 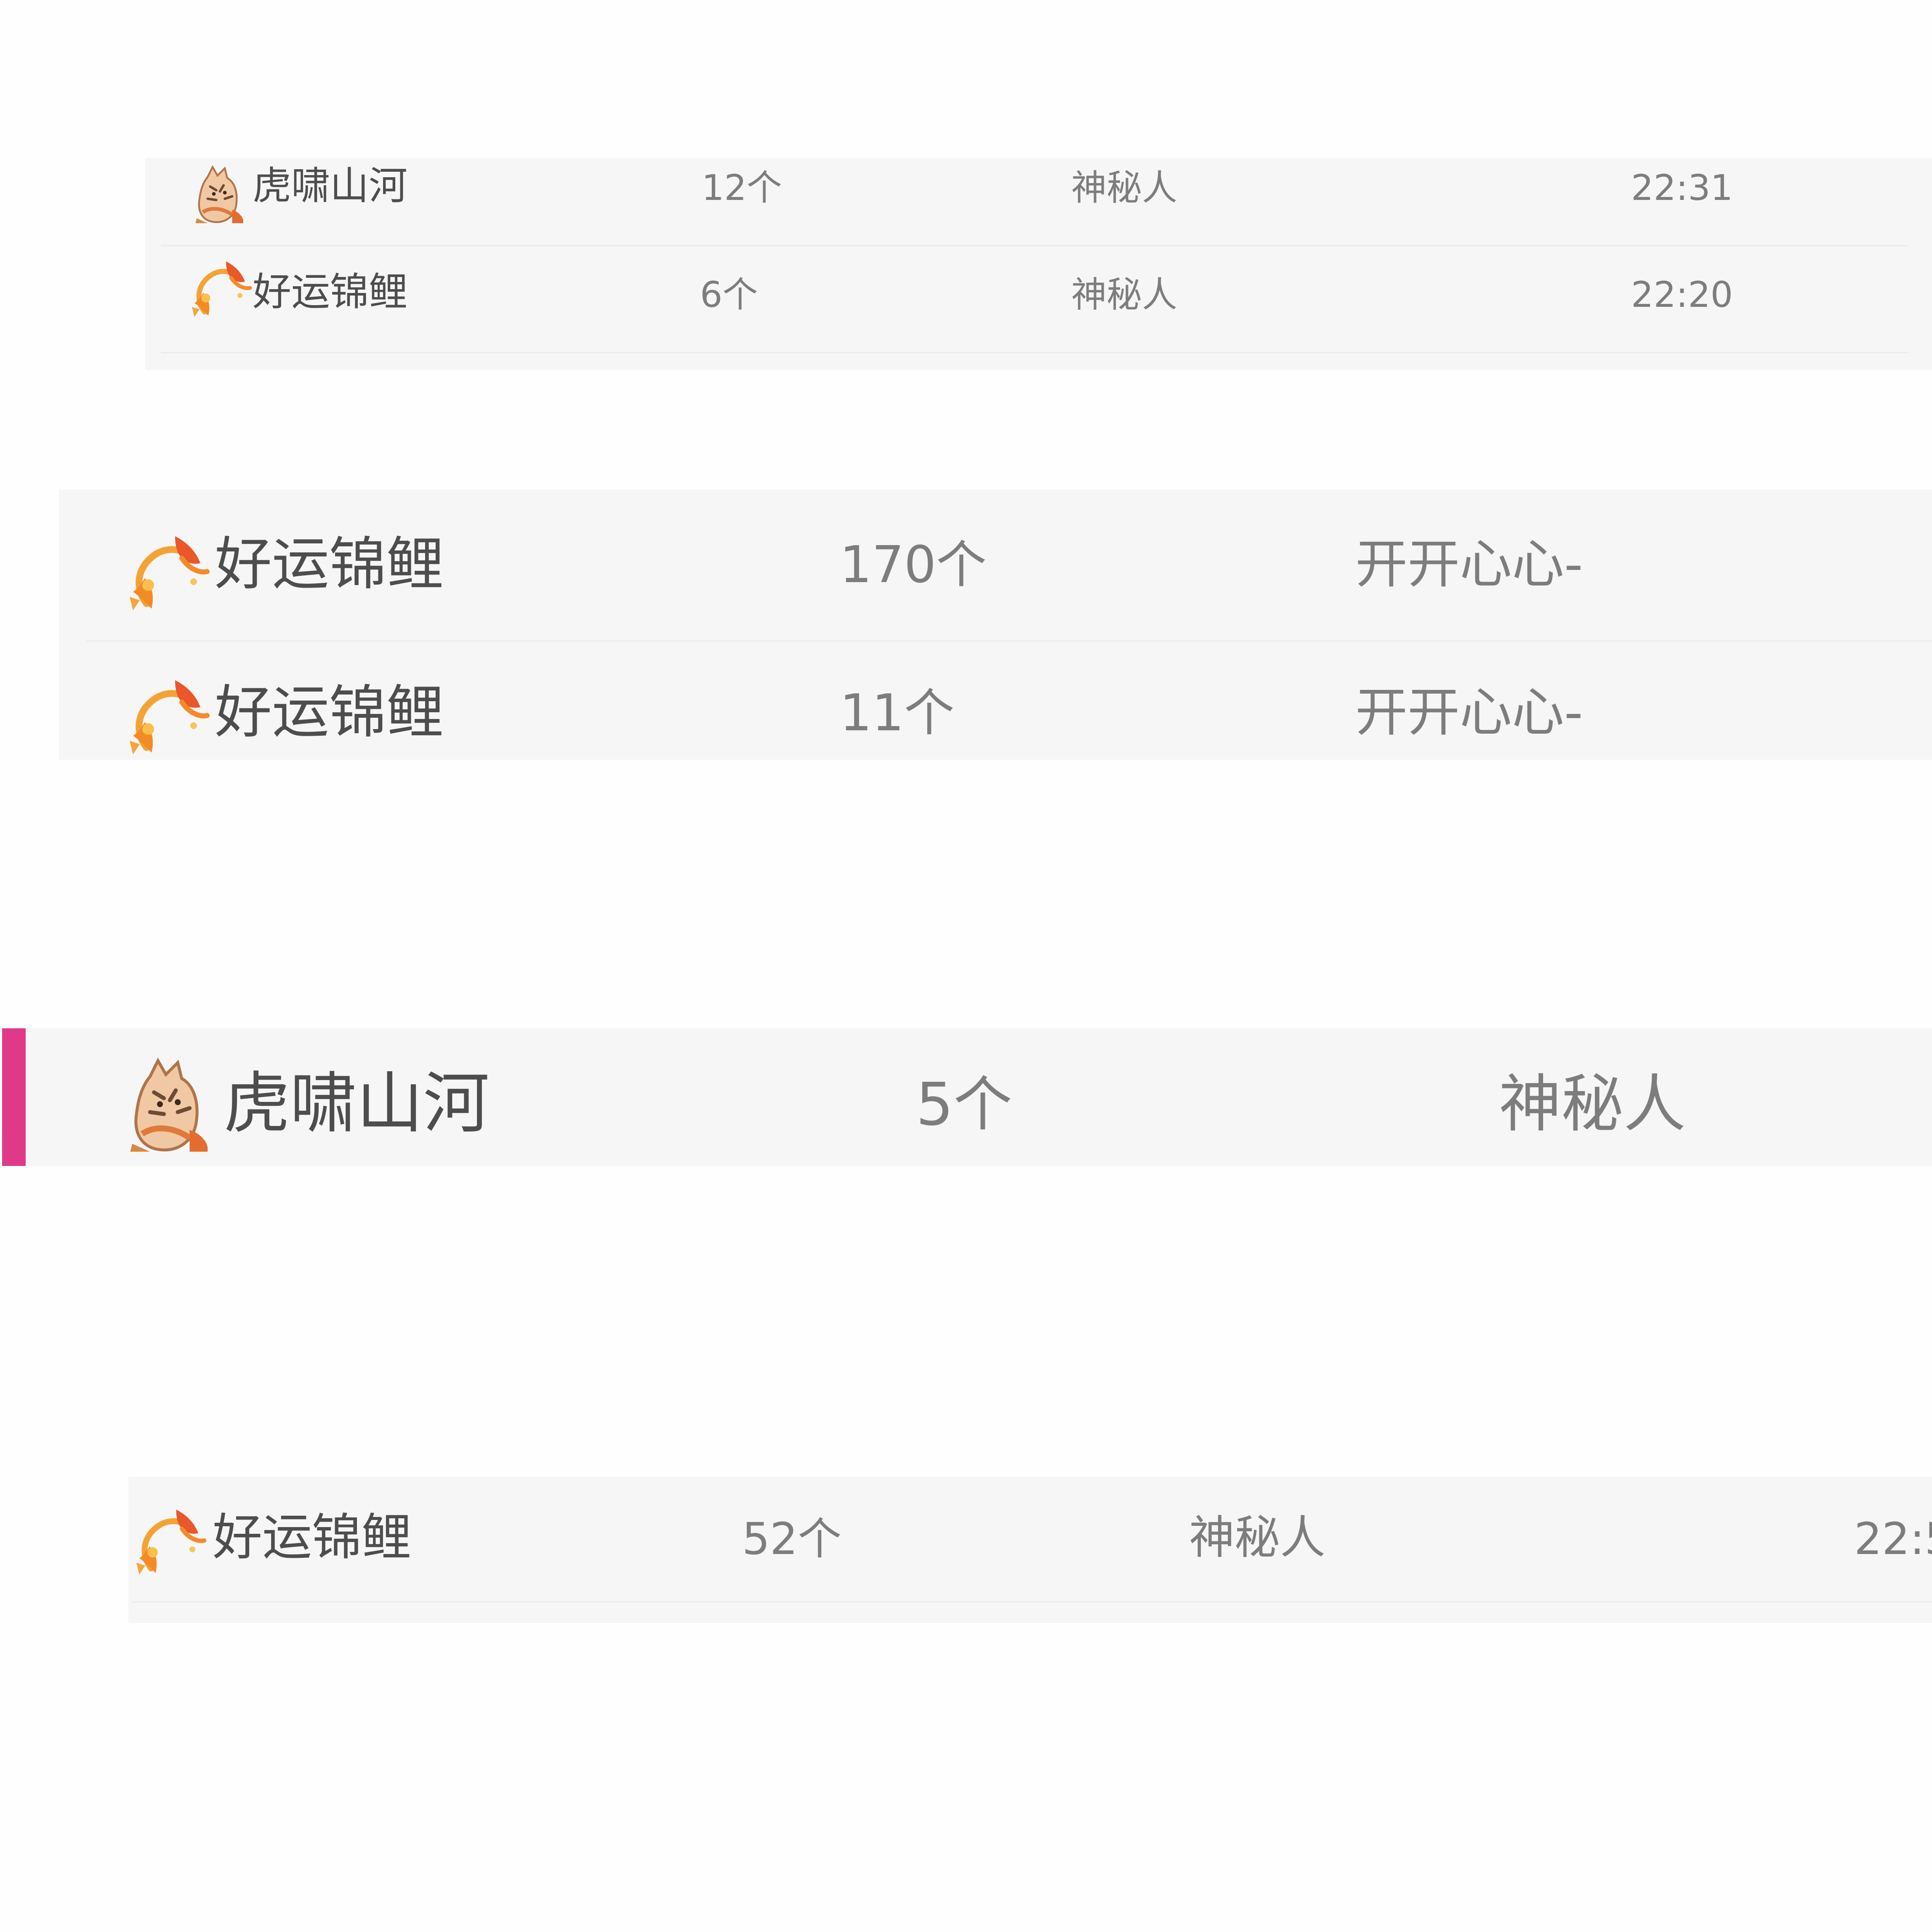 I want to click on gift-count: 5个, so click(x=965, y=1104).